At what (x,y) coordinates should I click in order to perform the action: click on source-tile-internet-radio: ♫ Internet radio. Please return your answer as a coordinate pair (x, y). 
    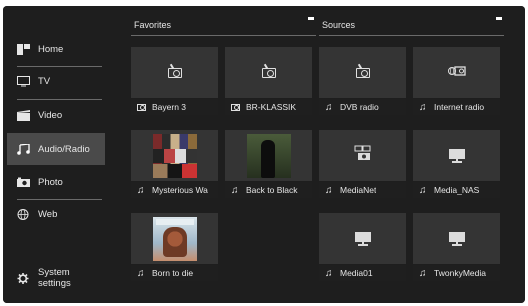
    Looking at the image, I should click on (456, 81).